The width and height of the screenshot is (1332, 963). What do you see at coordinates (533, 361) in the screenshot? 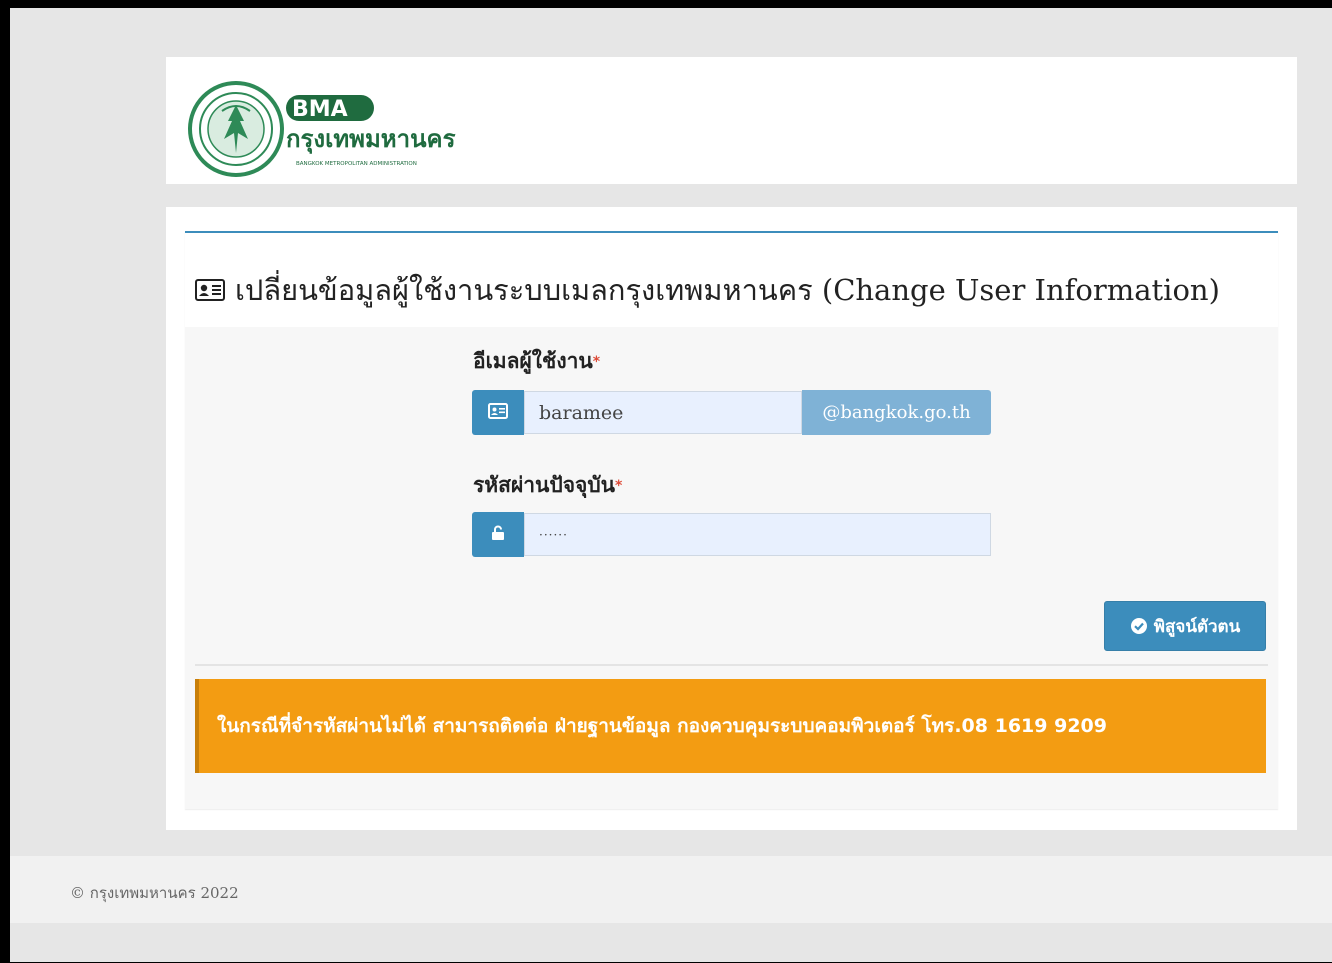
I see `username-label-text: อีเมลผู้ใช้งาน` at bounding box center [533, 361].